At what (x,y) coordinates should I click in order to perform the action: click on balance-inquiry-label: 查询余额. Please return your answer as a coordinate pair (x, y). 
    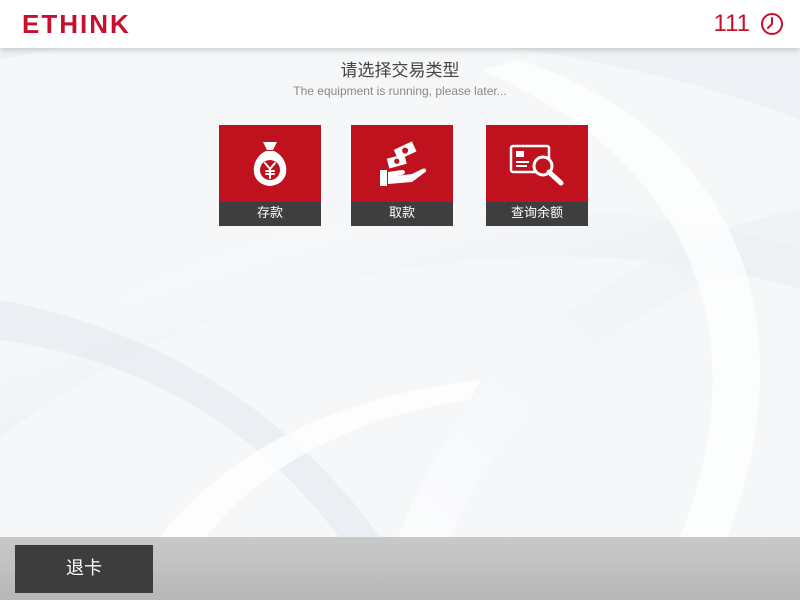
    Looking at the image, I should click on (537, 214).